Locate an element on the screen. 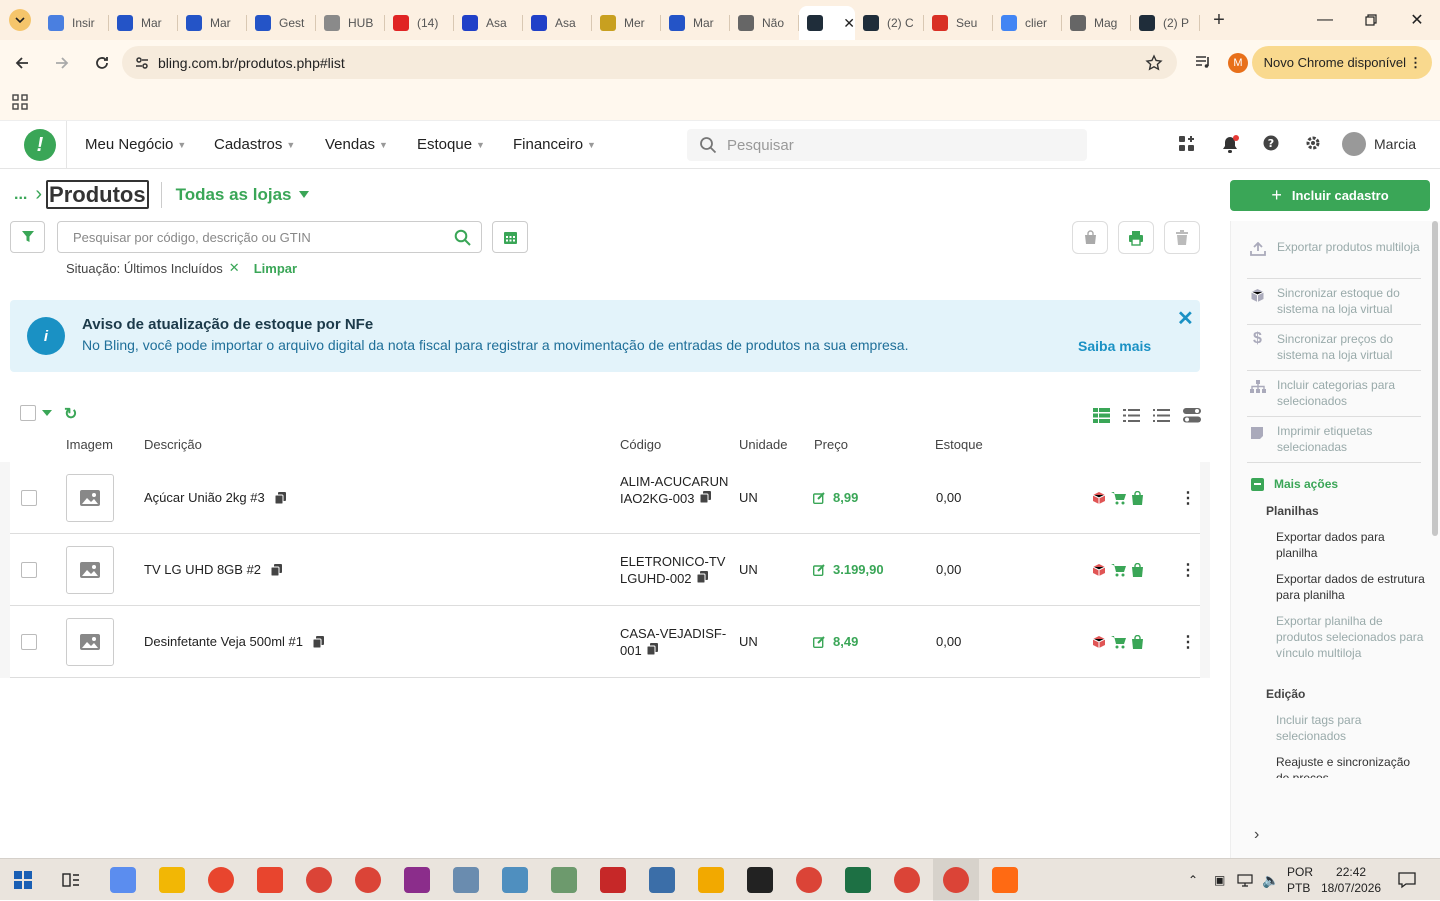  close-icon: ✕ is located at coordinates (1185, 318).